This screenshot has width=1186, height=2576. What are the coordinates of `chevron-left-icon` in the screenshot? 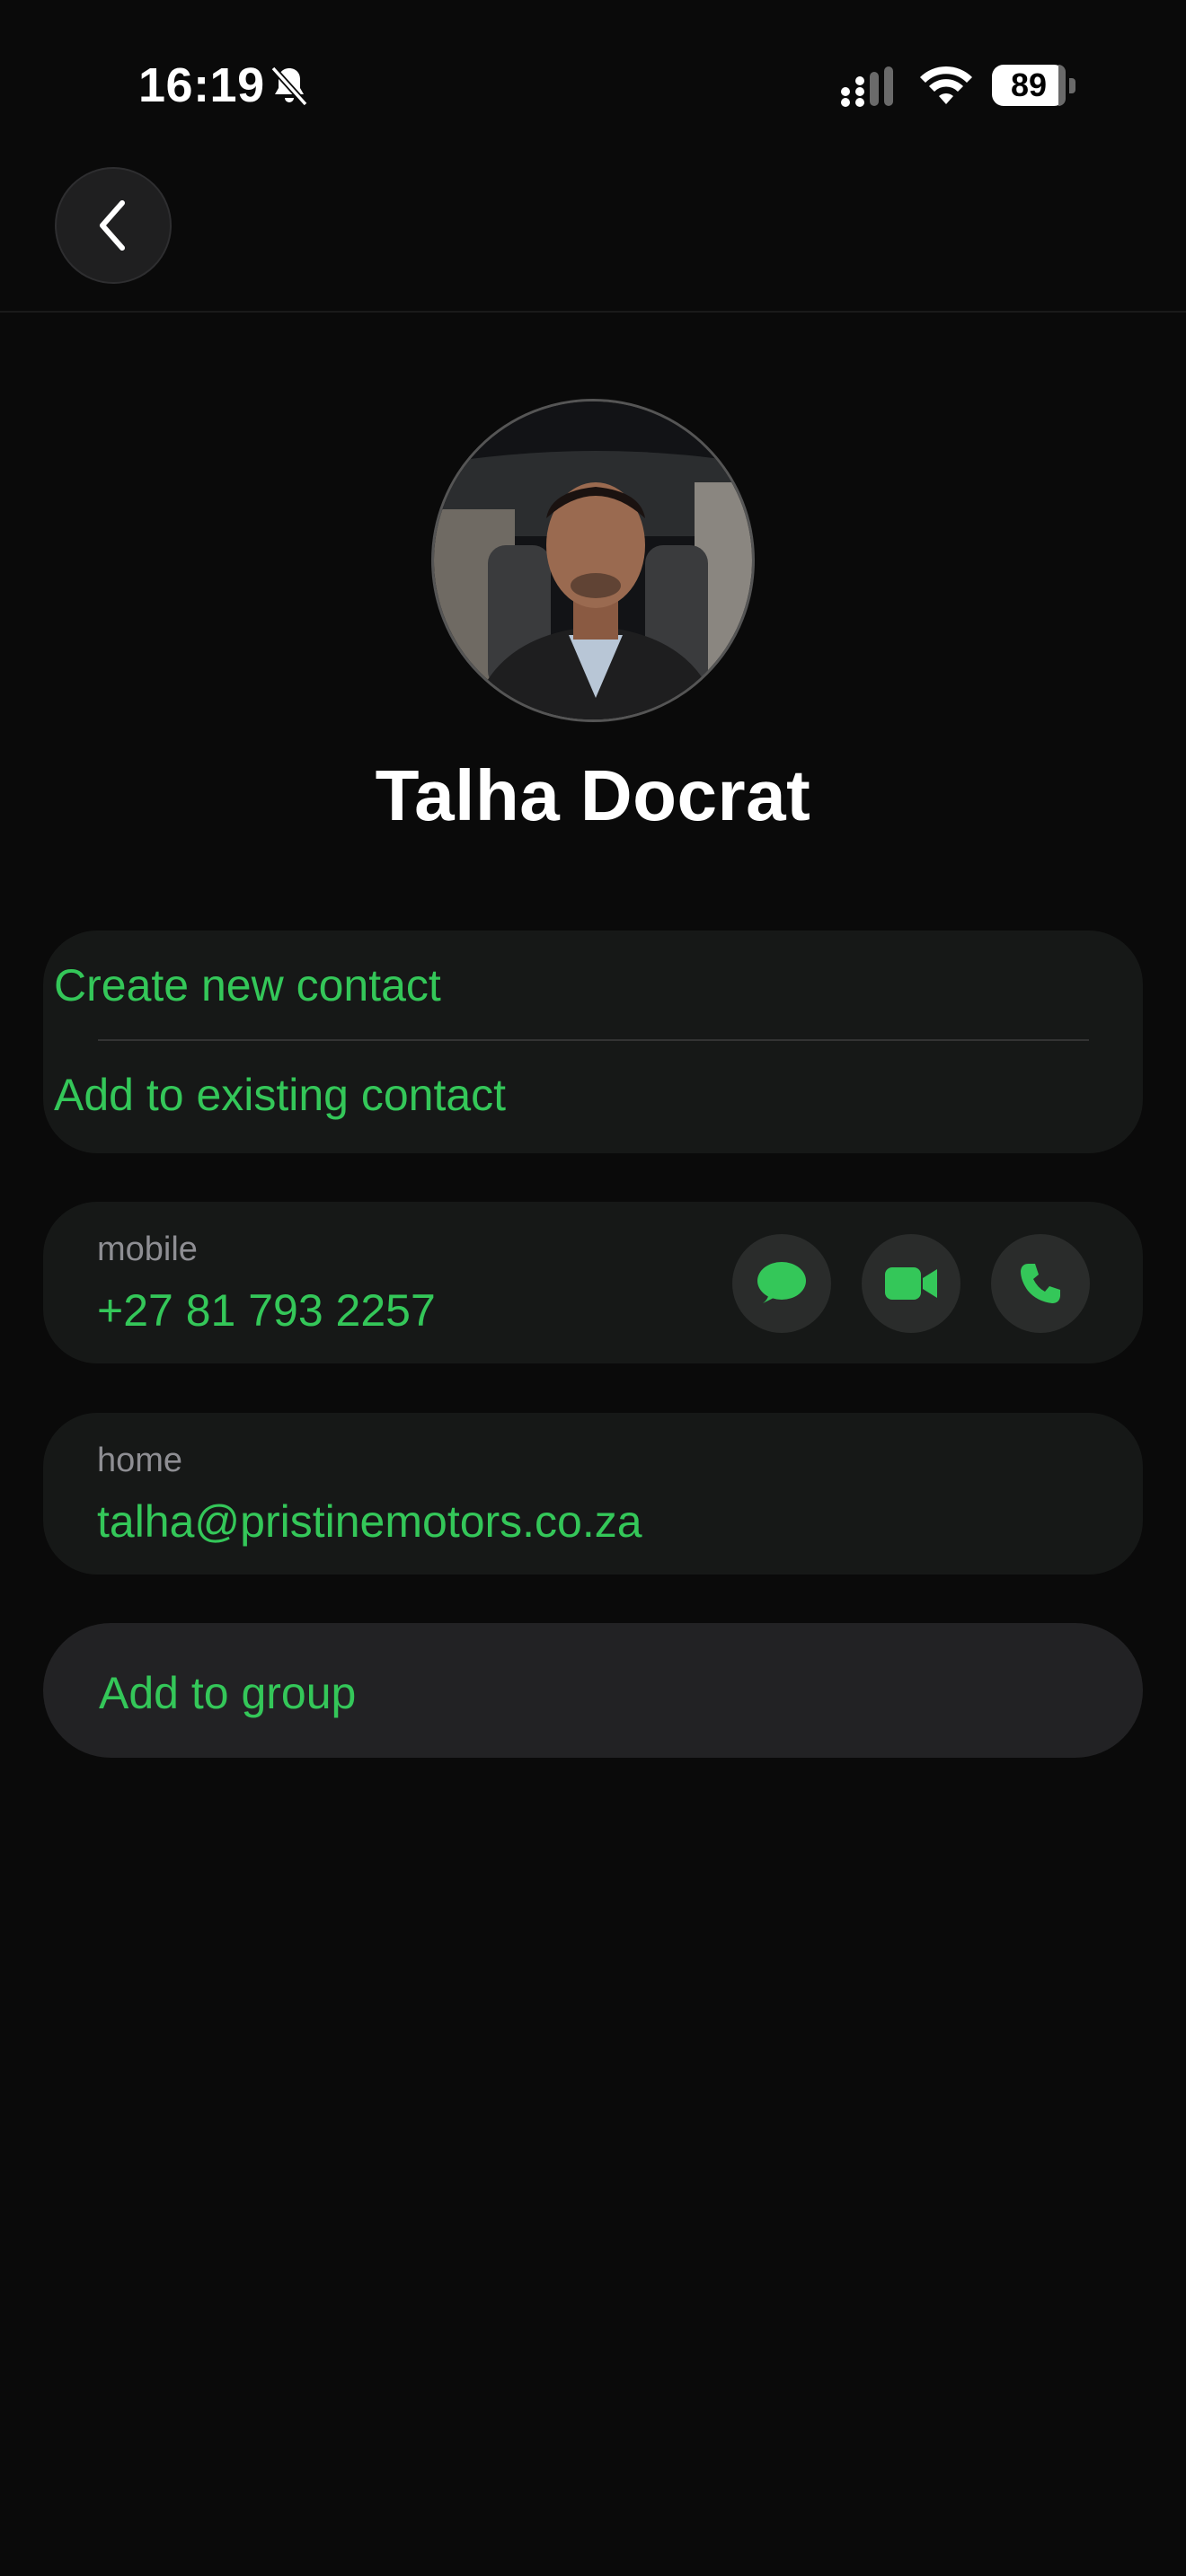 It's located at (112, 225).